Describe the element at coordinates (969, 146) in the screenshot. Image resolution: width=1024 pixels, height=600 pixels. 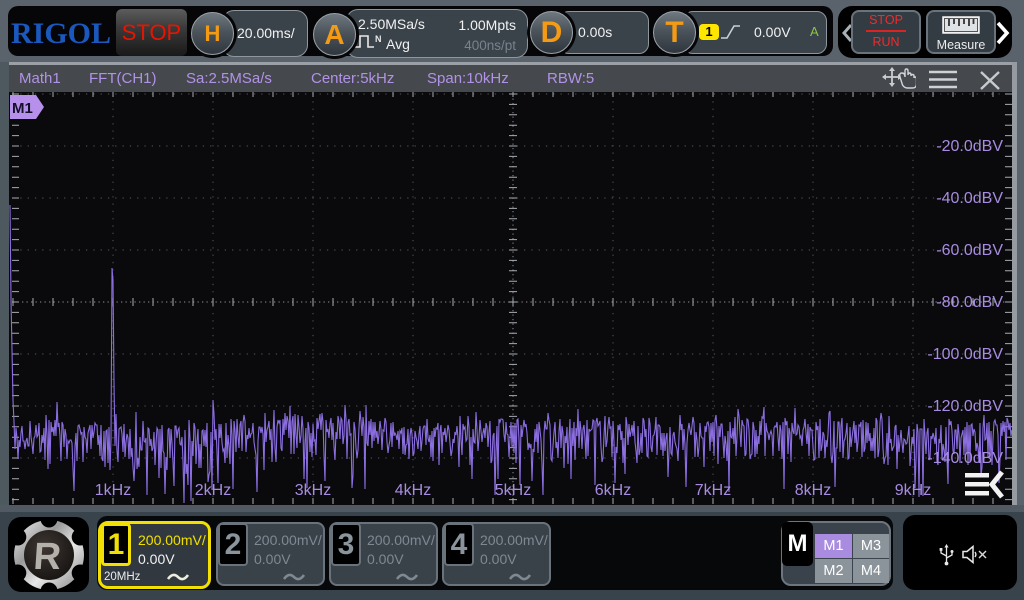
I see `svg-text: -20.0dBV` at that location.